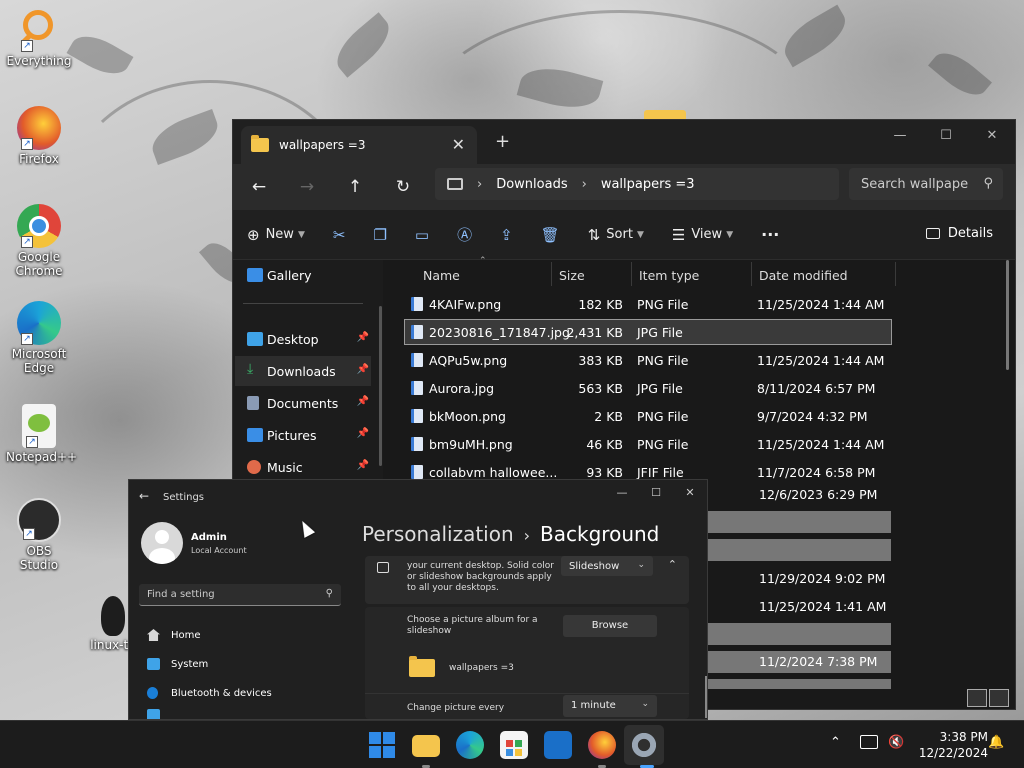 The image size is (1024, 768). What do you see at coordinates (190, 664) in the screenshot?
I see `nav-label: System` at bounding box center [190, 664].